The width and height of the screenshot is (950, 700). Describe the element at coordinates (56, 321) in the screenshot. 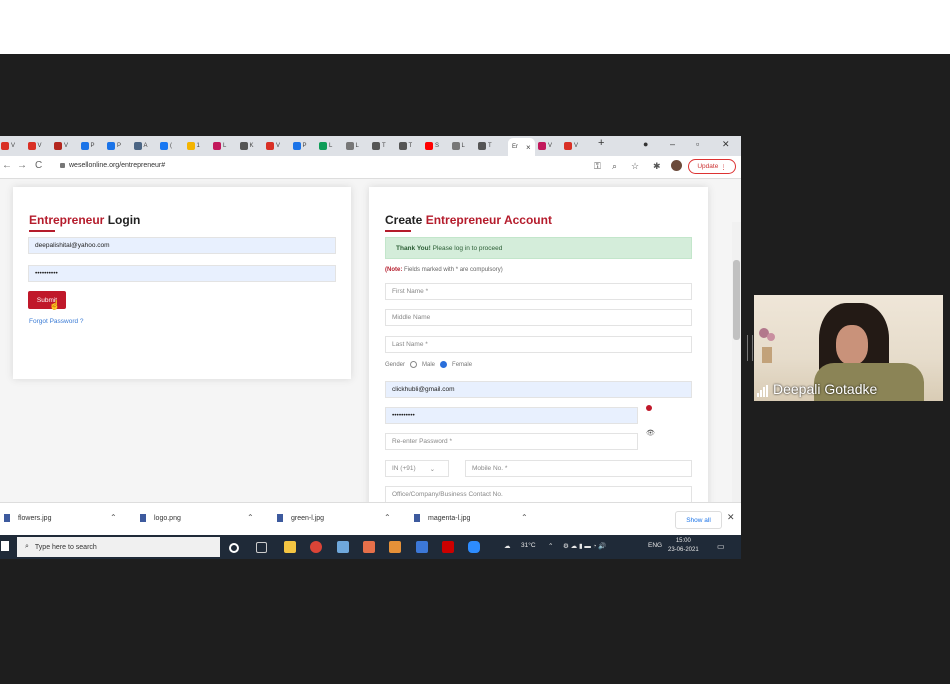

I see `forgot-password-link: Forgot Password ?` at that location.